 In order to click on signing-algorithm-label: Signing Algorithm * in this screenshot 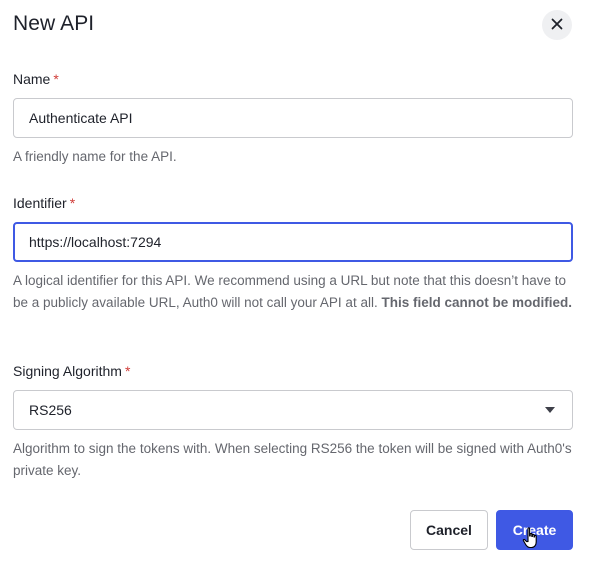, I will do `click(71, 371)`.